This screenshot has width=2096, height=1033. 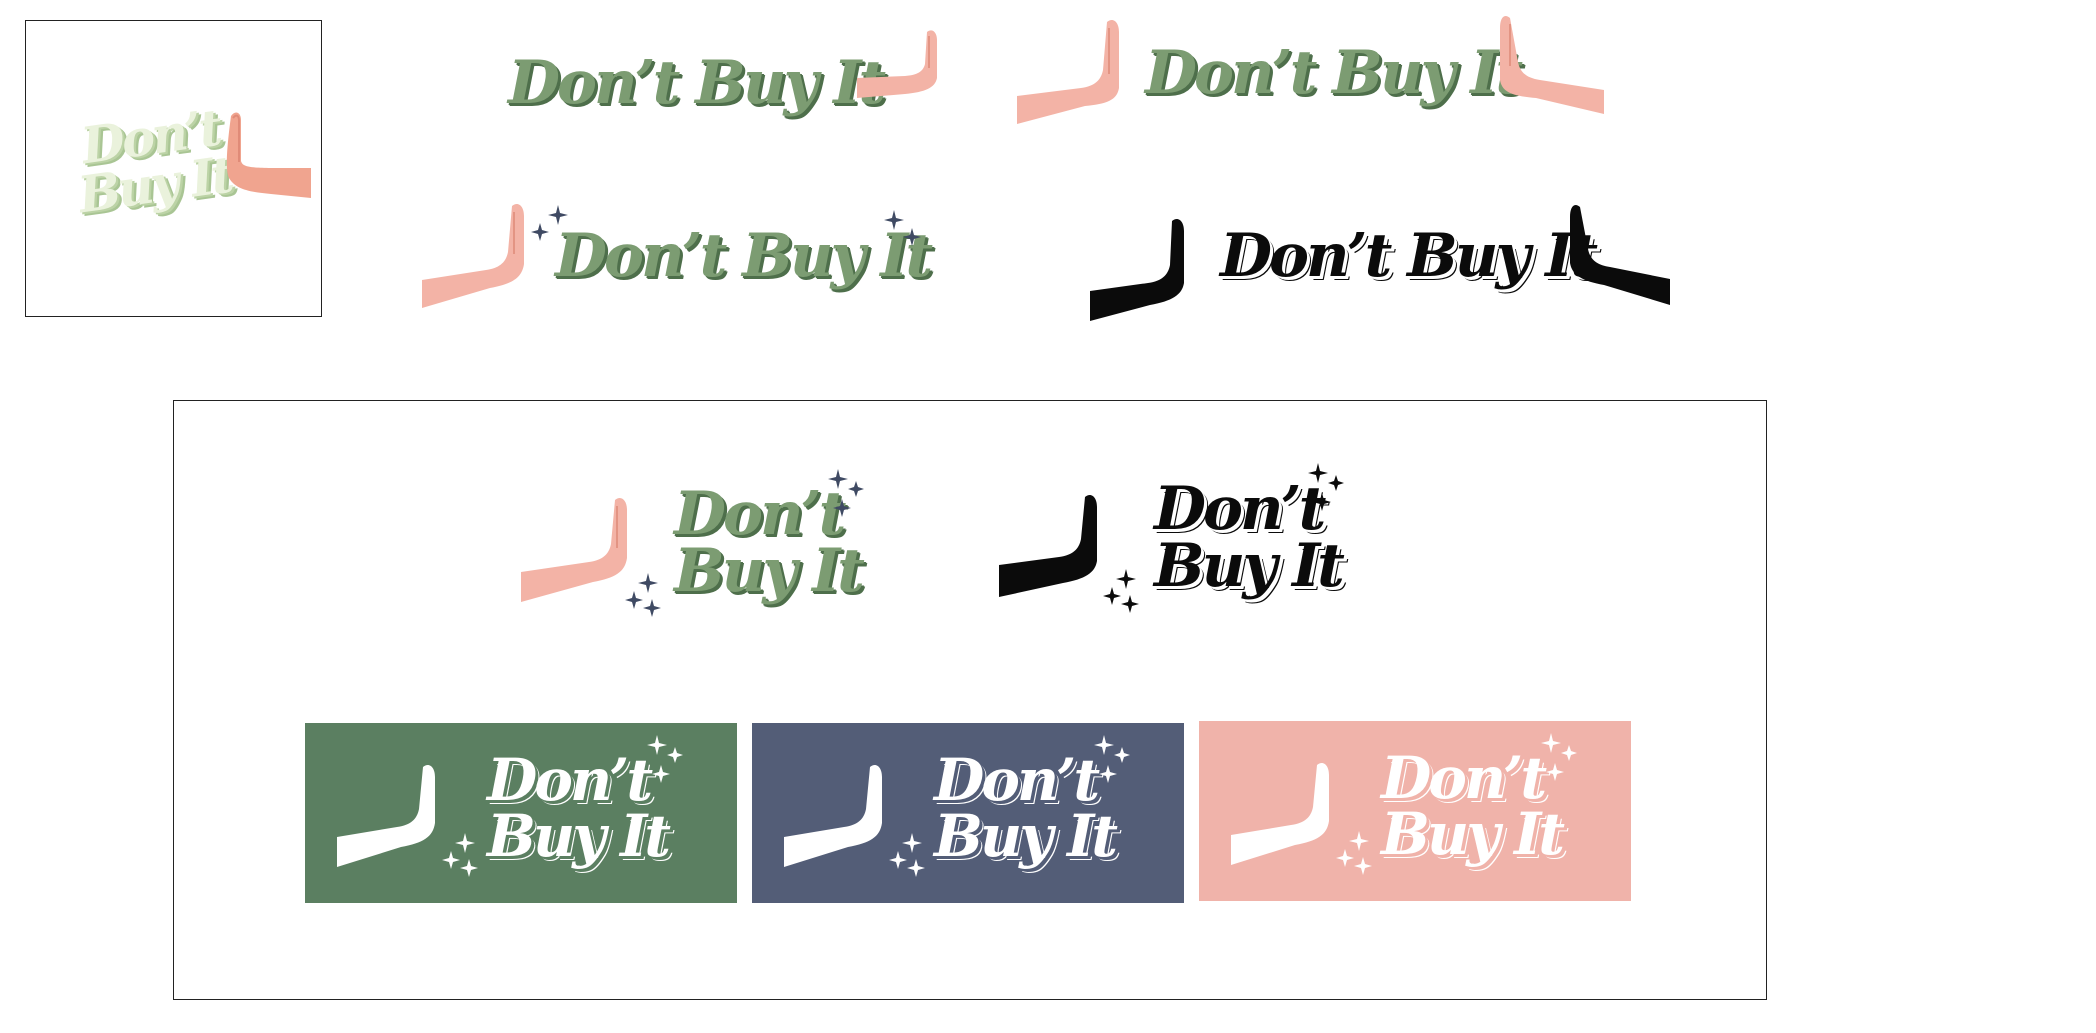 What do you see at coordinates (1464, 778) in the screenshot?
I see `pink-panel-line1: Don’t` at bounding box center [1464, 778].